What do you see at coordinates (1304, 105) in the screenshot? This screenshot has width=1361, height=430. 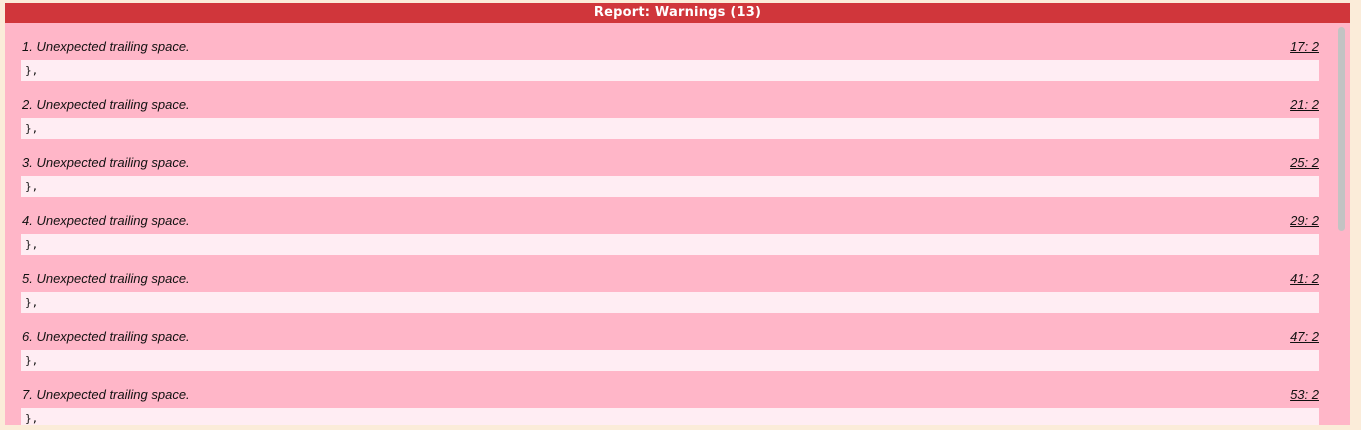 I see `warning-location-link: 21: 2` at bounding box center [1304, 105].